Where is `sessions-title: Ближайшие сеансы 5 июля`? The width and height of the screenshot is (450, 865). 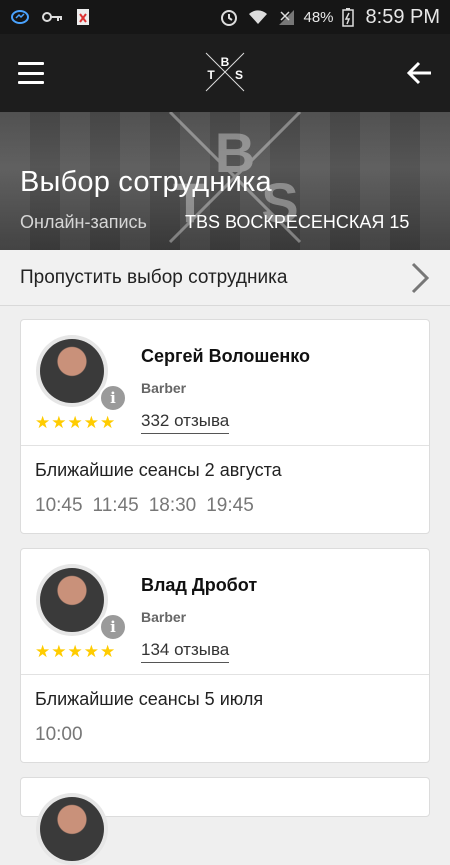 sessions-title: Ближайшие сеансы 5 июля is located at coordinates (149, 699).